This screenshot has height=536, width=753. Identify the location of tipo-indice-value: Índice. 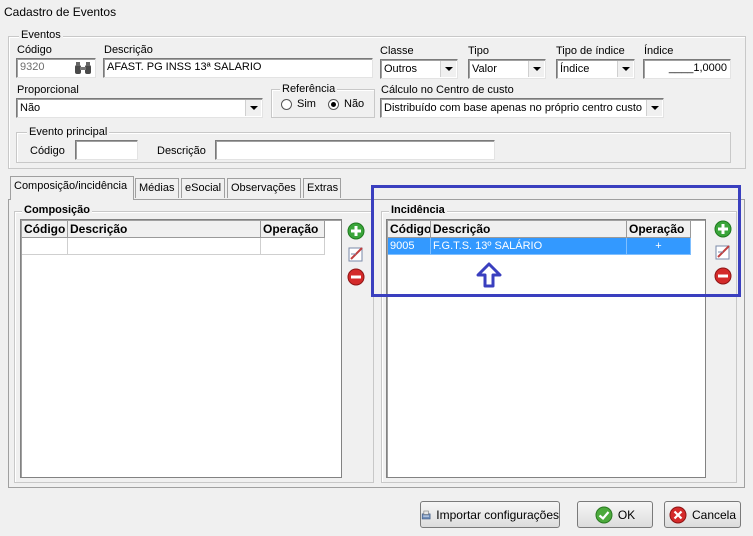
(575, 69).